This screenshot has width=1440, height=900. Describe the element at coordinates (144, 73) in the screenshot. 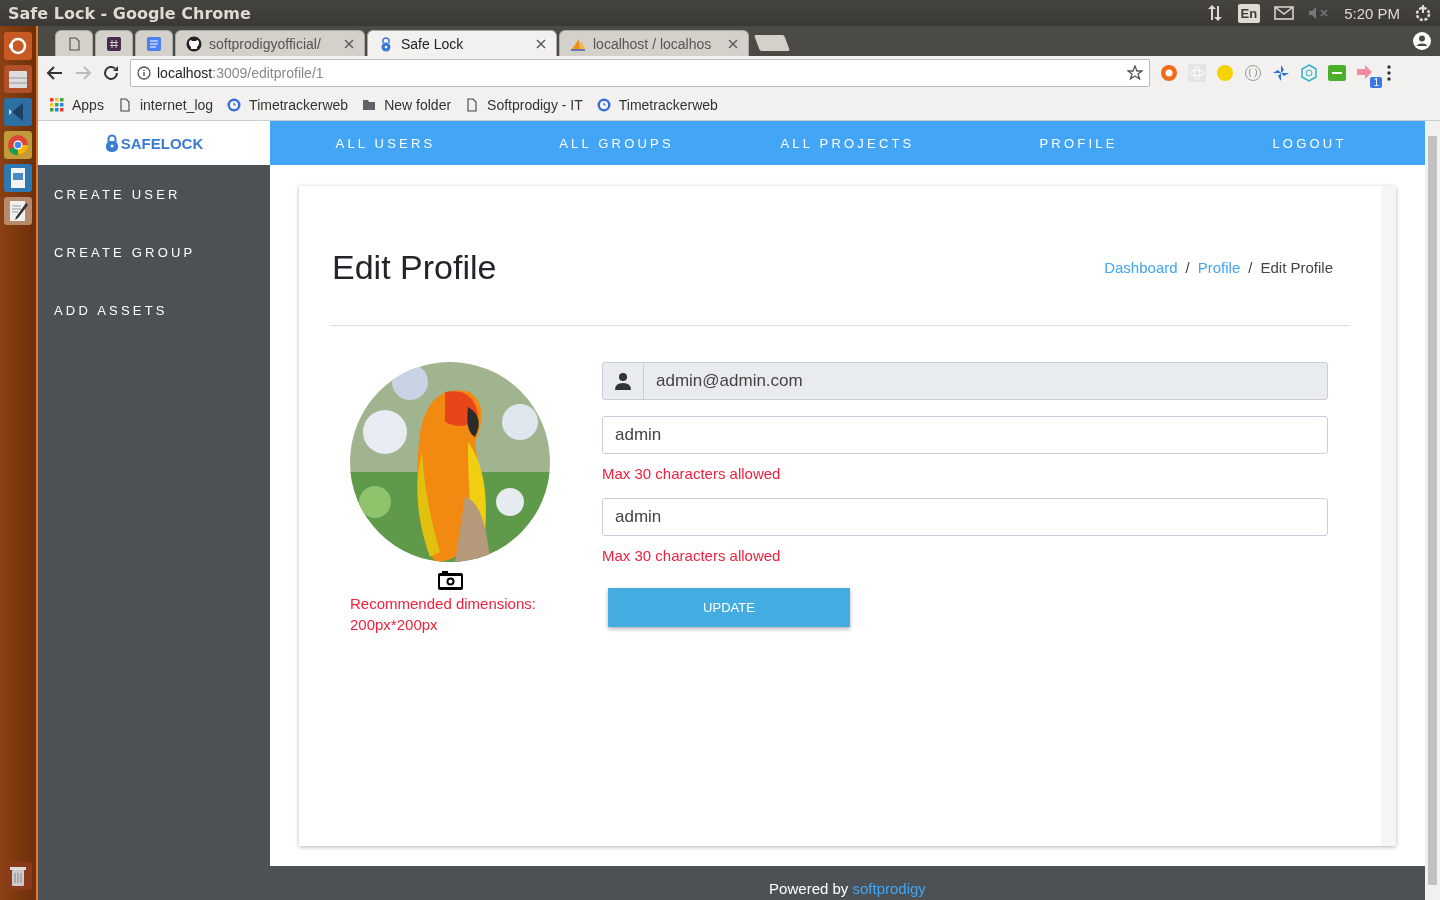

I see `info-icon` at that location.